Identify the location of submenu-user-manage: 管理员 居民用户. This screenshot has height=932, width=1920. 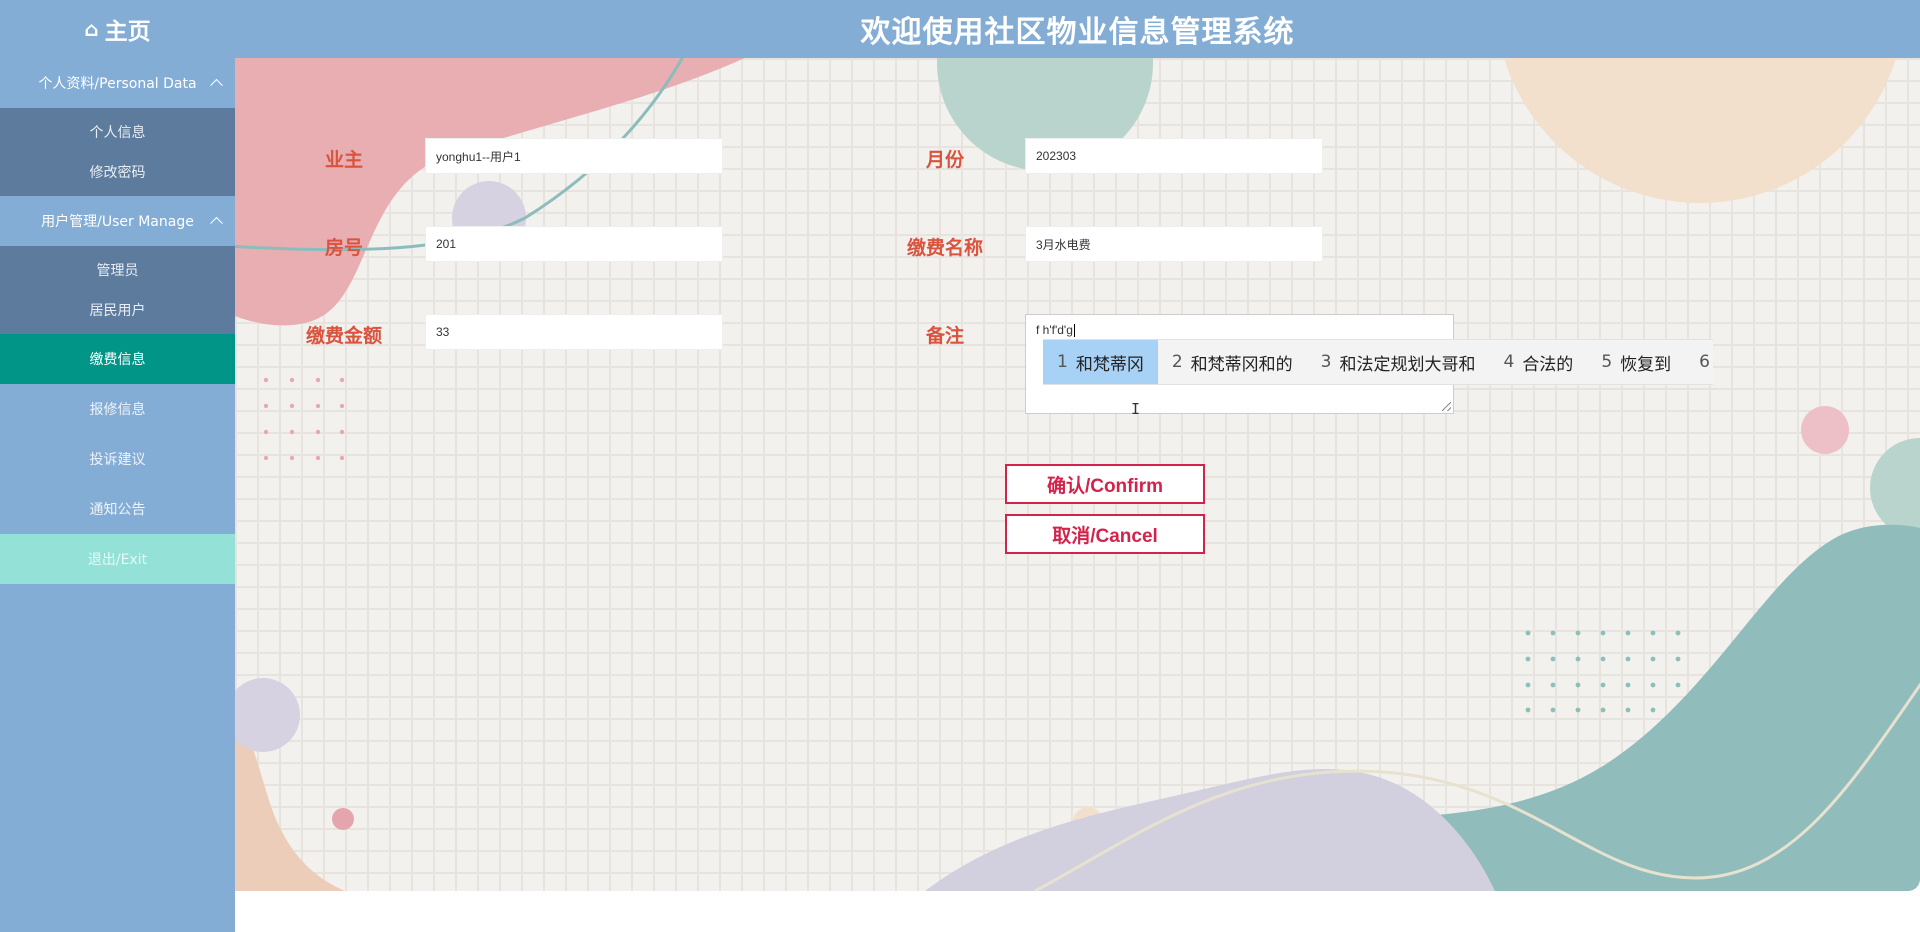
(117, 290).